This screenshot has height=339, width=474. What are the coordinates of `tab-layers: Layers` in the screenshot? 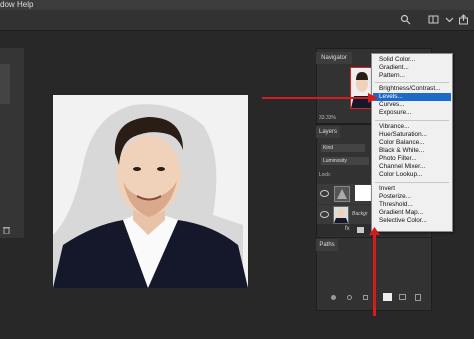 It's located at (328, 132).